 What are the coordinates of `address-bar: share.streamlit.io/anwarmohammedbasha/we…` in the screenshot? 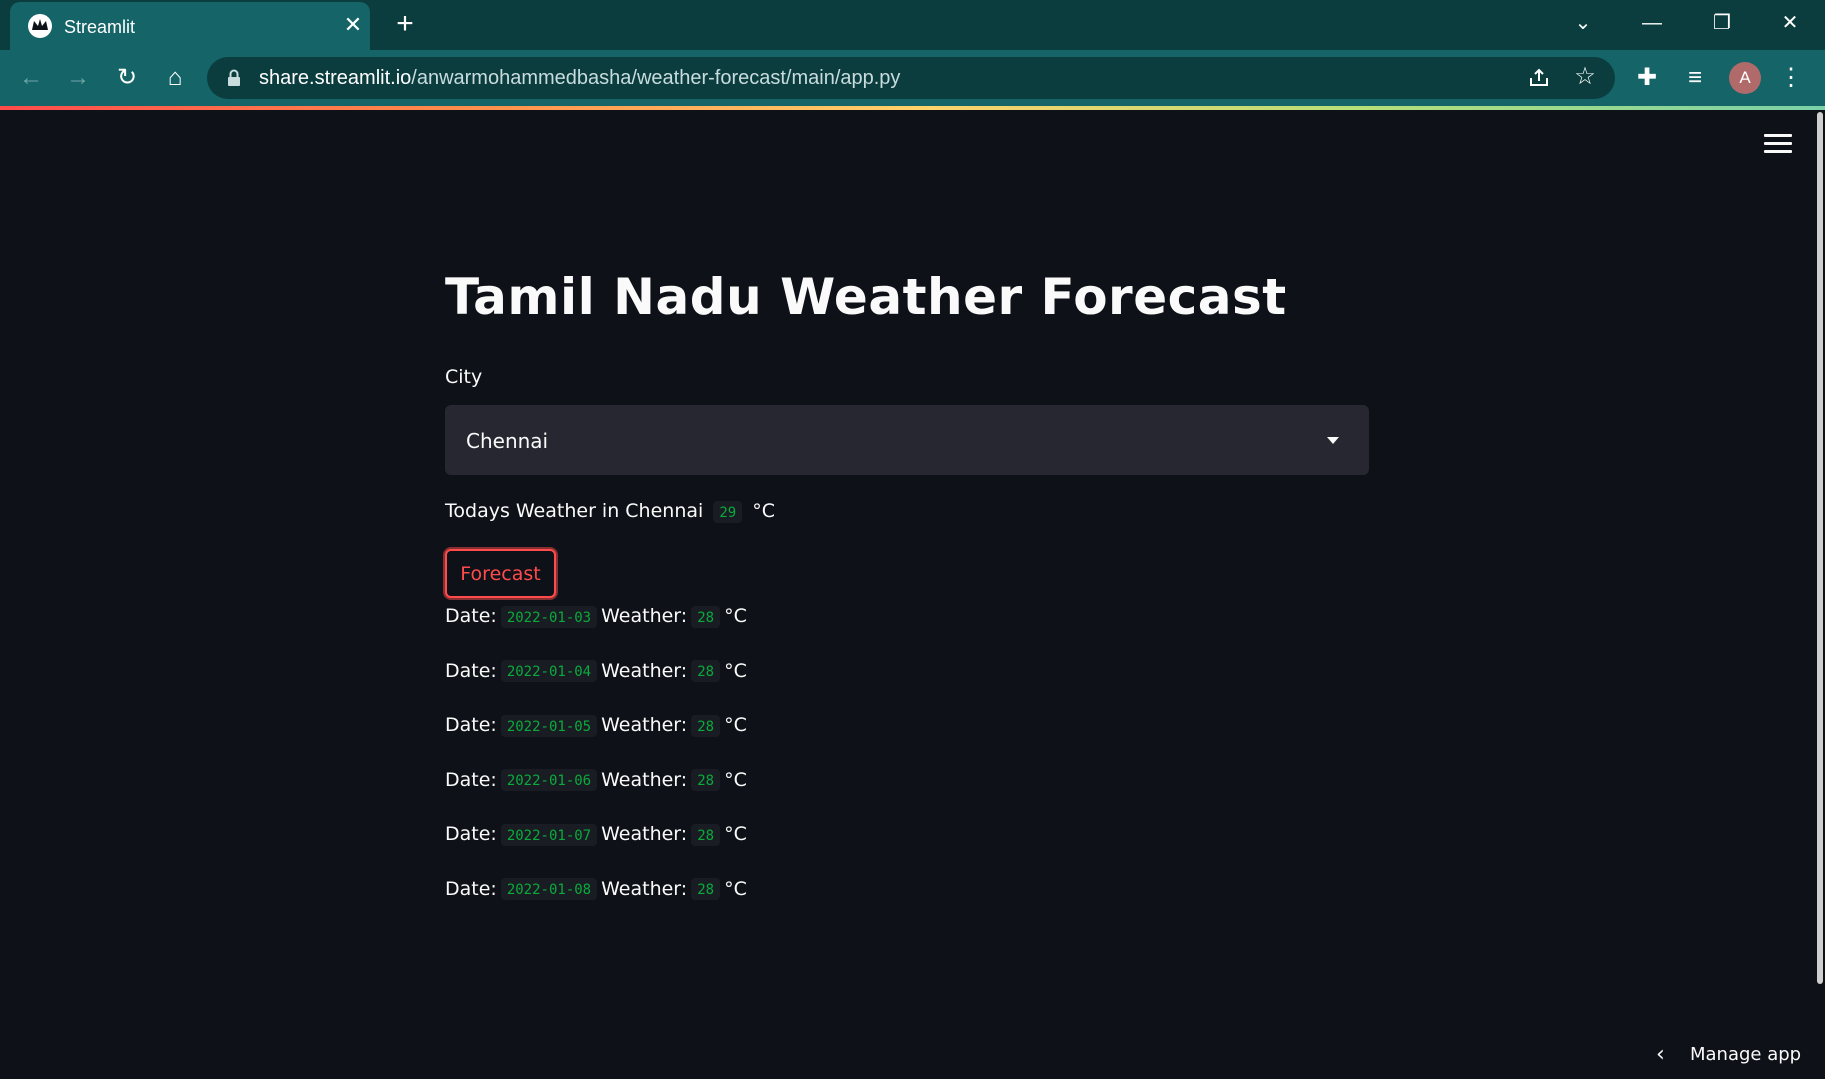 It's located at (911, 78).